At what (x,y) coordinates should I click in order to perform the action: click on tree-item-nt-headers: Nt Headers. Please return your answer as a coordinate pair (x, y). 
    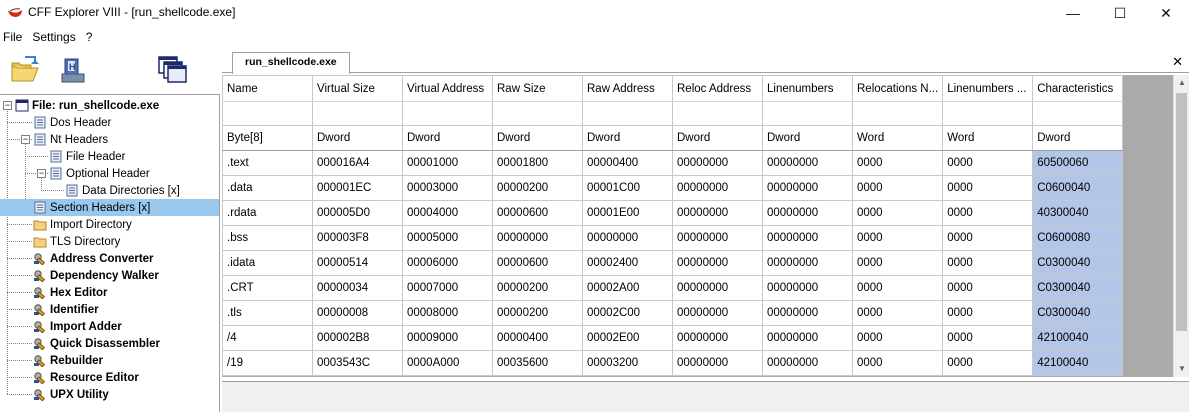
    Looking at the image, I should click on (109, 139).